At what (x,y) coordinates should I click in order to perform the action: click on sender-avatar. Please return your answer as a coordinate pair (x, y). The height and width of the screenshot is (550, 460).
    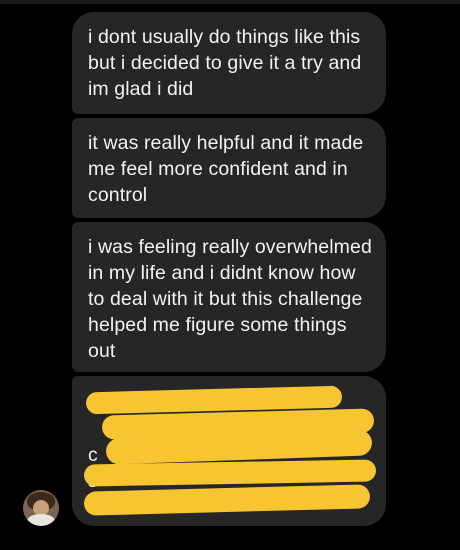
    Looking at the image, I should click on (41, 508).